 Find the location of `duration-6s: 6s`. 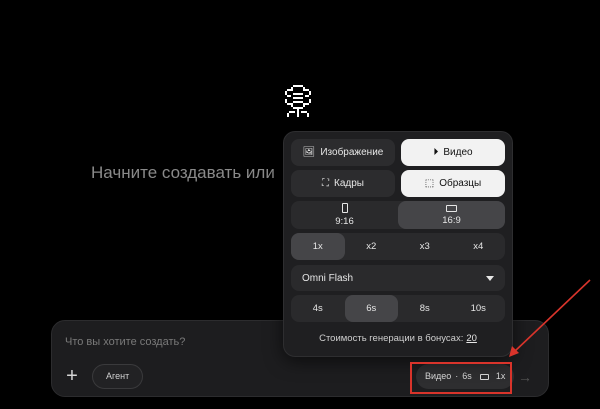

duration-6s: 6s is located at coordinates (371, 308).